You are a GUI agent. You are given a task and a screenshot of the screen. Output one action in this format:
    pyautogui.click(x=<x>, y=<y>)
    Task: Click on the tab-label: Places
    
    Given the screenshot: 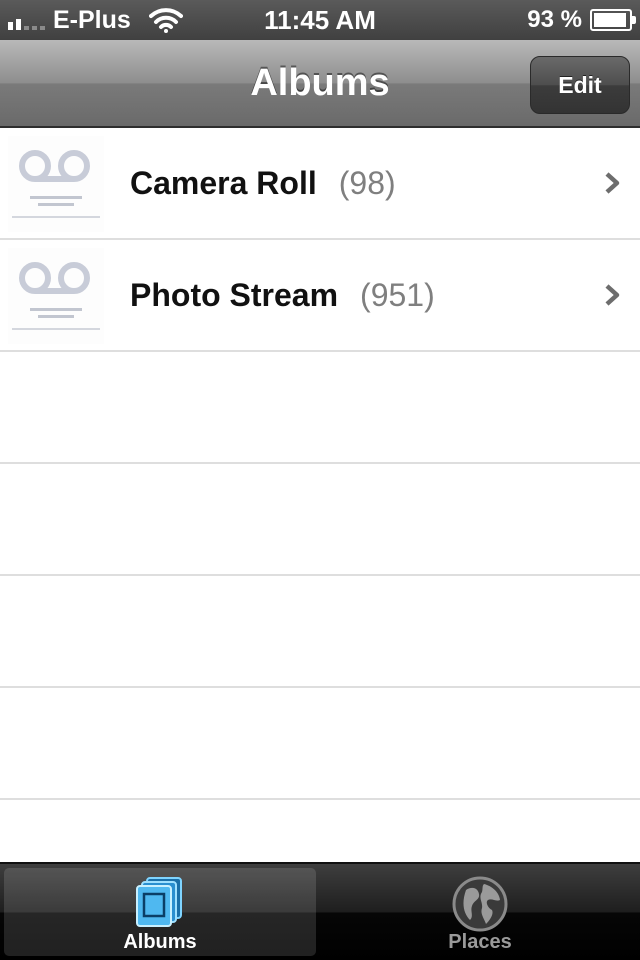 What is the action you would take?
    pyautogui.click(x=480, y=942)
    